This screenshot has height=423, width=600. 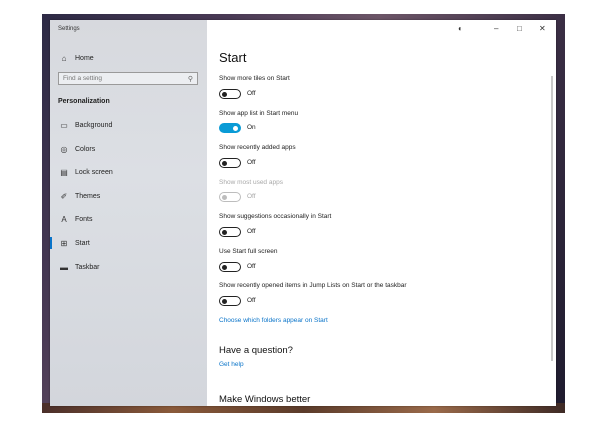 What do you see at coordinates (82, 243) in the screenshot?
I see `sidebar-item-label: Start` at bounding box center [82, 243].